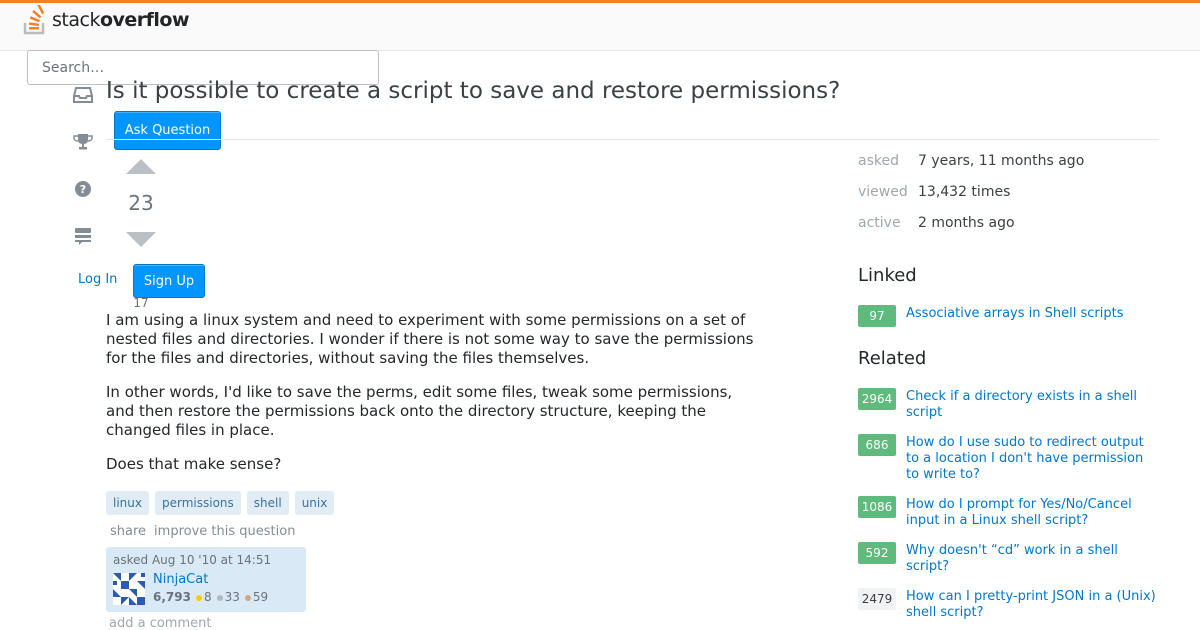  I want to click on tag-linux: linux, so click(127, 503).